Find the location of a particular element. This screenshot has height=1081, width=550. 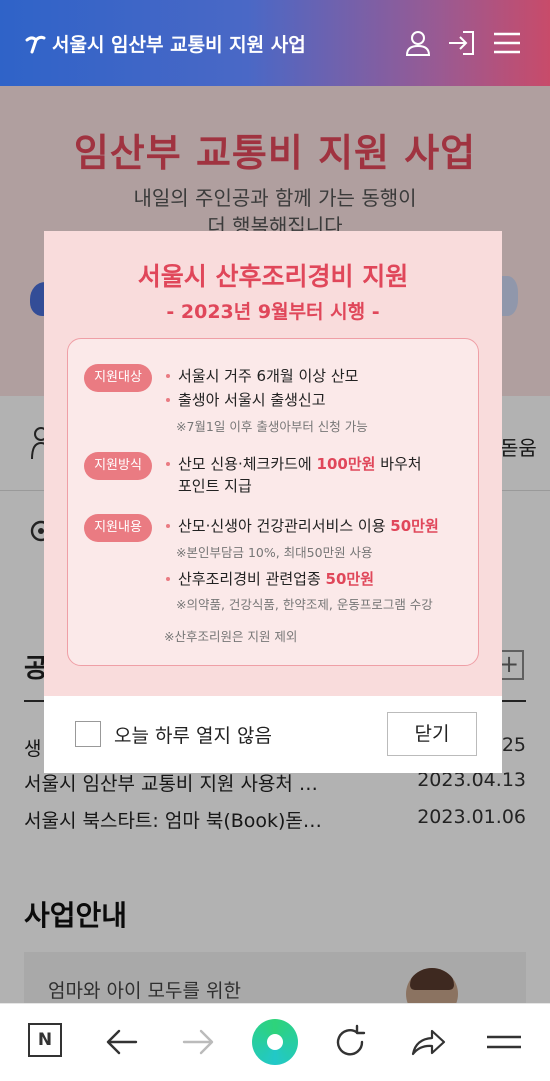

forward-arrow-icon is located at coordinates (198, 1042).